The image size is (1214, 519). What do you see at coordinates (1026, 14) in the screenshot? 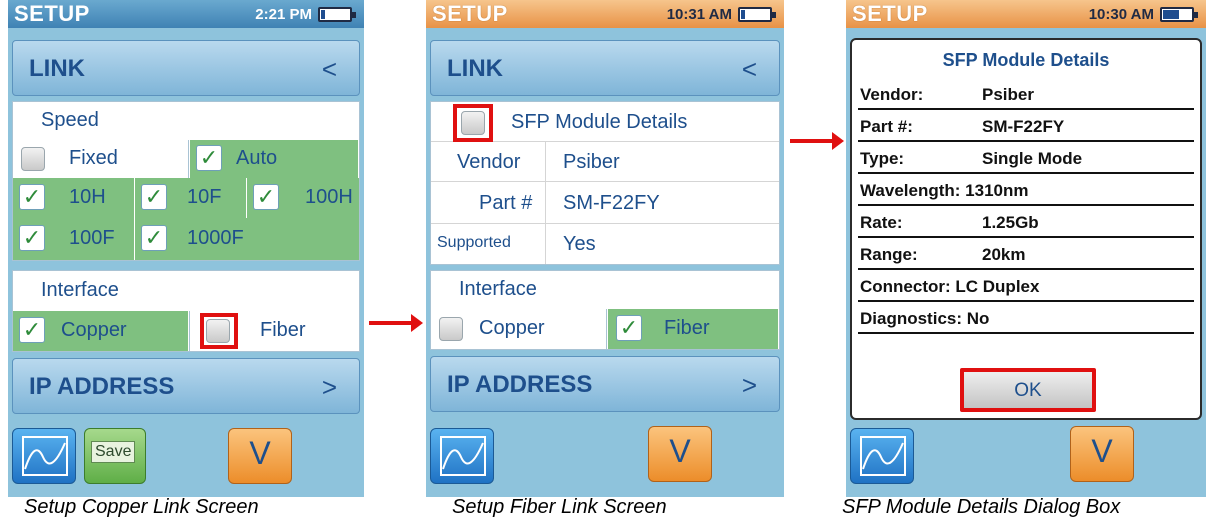
I see `status-bar: SETUP 10:30 AM` at bounding box center [1026, 14].